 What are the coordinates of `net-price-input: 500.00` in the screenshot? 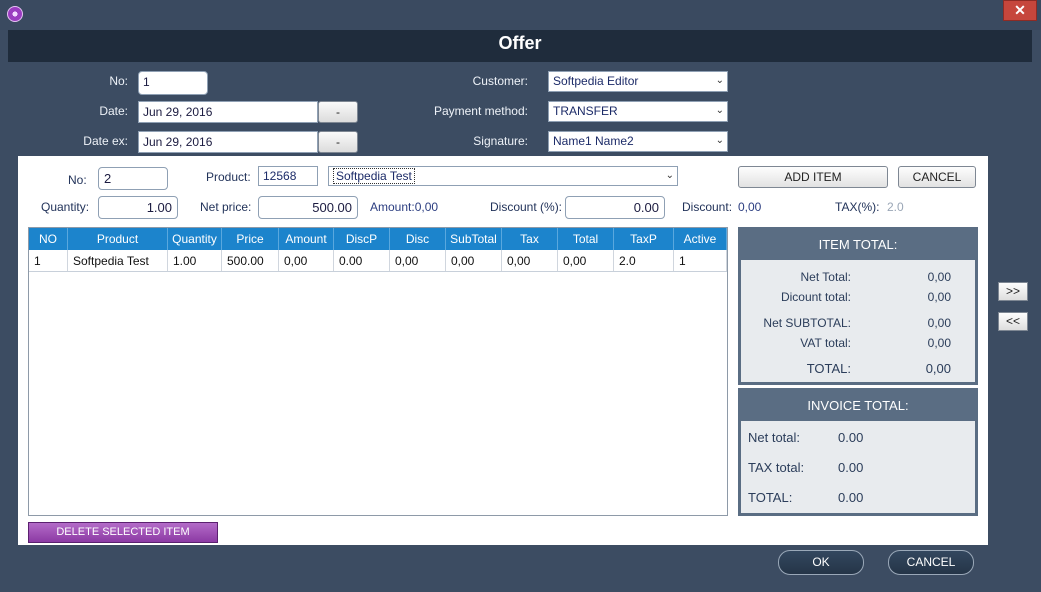 It's located at (308, 207).